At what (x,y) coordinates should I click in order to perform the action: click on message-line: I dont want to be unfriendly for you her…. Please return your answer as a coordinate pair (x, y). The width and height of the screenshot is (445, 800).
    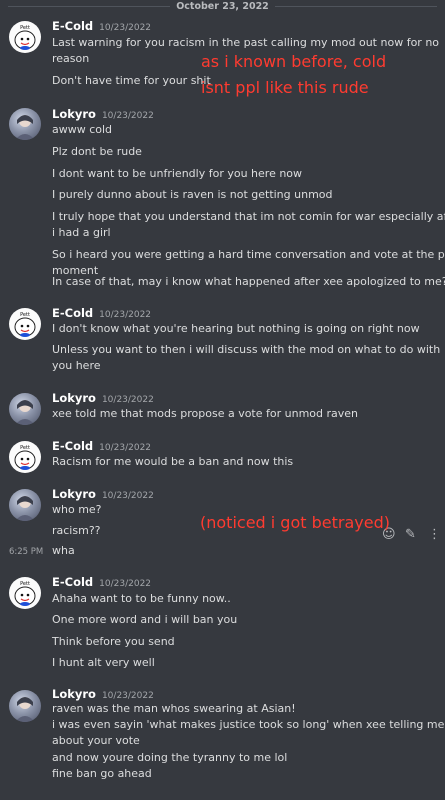
    Looking at the image, I should click on (177, 173).